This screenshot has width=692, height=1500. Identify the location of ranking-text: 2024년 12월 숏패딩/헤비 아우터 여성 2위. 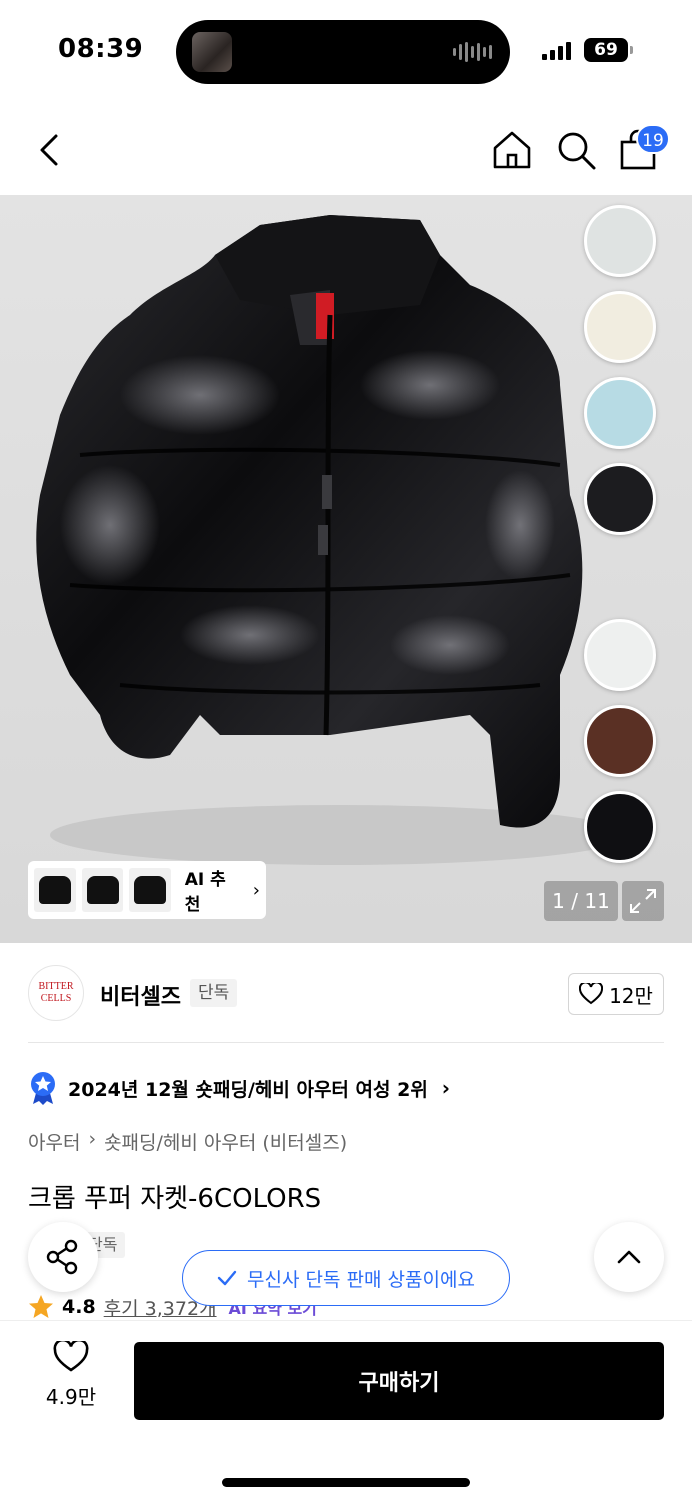
(248, 1089).